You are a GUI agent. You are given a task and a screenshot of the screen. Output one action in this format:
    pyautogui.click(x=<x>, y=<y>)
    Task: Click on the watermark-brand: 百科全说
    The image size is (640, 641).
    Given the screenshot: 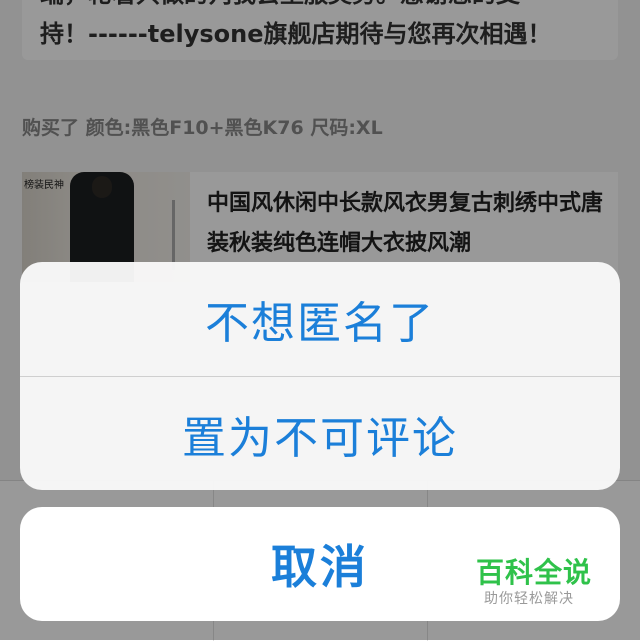 What is the action you would take?
    pyautogui.click(x=534, y=572)
    